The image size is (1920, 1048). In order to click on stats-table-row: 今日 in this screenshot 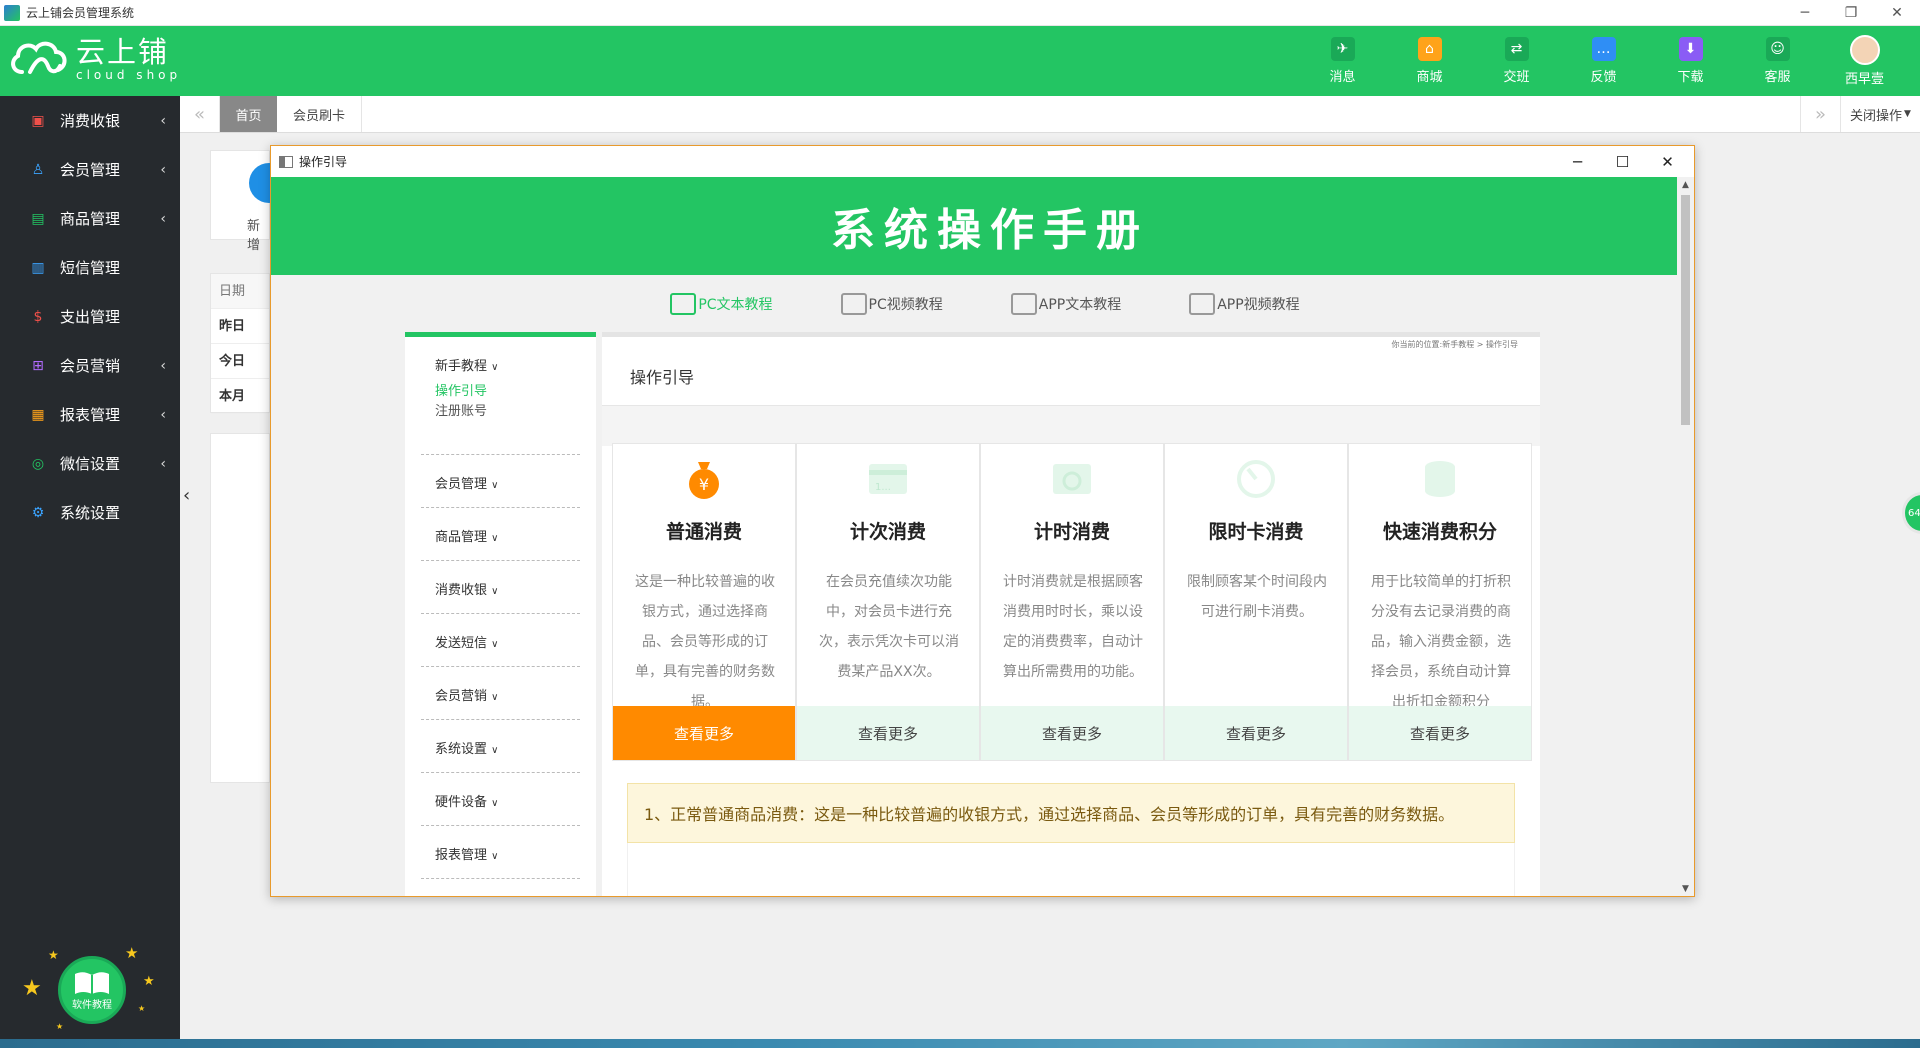, I will do `click(240, 361)`.